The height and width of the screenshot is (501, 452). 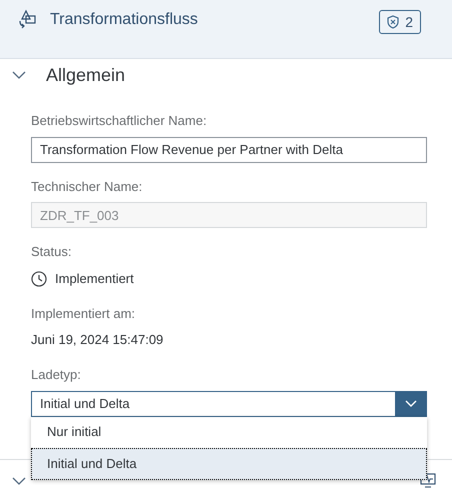 I want to click on field-label: Implementiert am:, so click(x=83, y=313).